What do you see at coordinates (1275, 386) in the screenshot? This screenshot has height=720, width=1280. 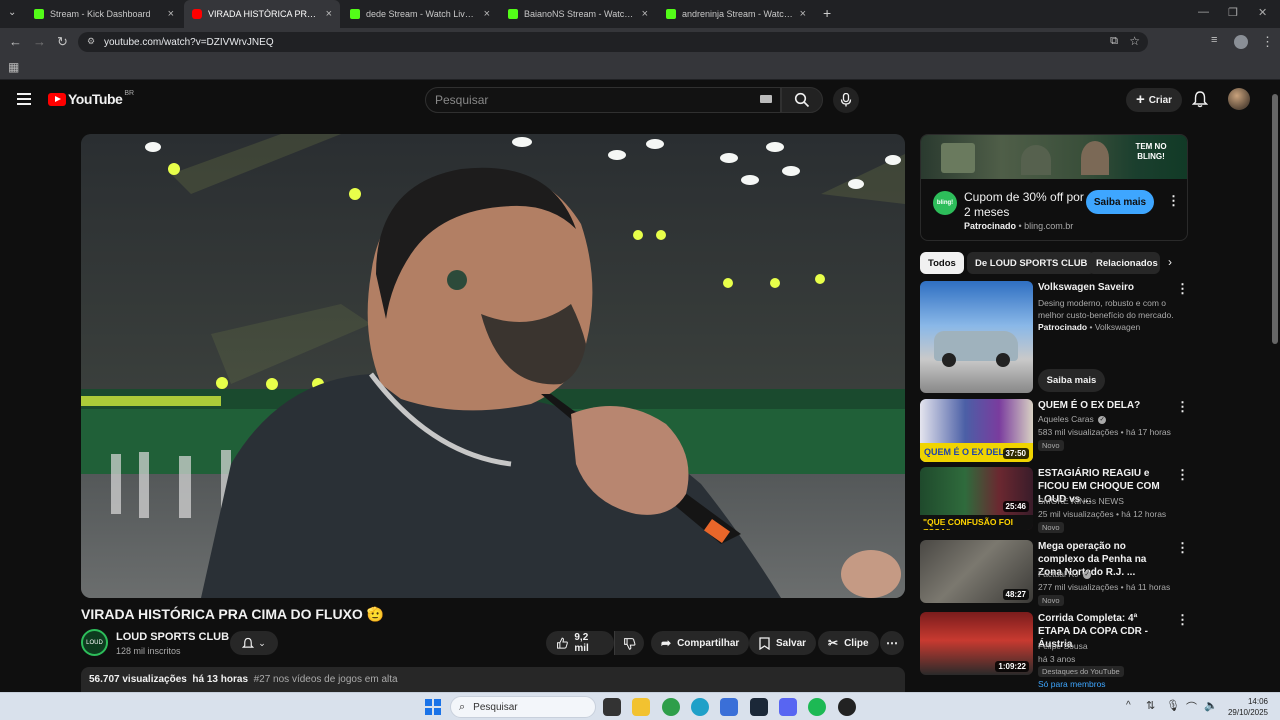 I see `page-scrollbar` at bounding box center [1275, 386].